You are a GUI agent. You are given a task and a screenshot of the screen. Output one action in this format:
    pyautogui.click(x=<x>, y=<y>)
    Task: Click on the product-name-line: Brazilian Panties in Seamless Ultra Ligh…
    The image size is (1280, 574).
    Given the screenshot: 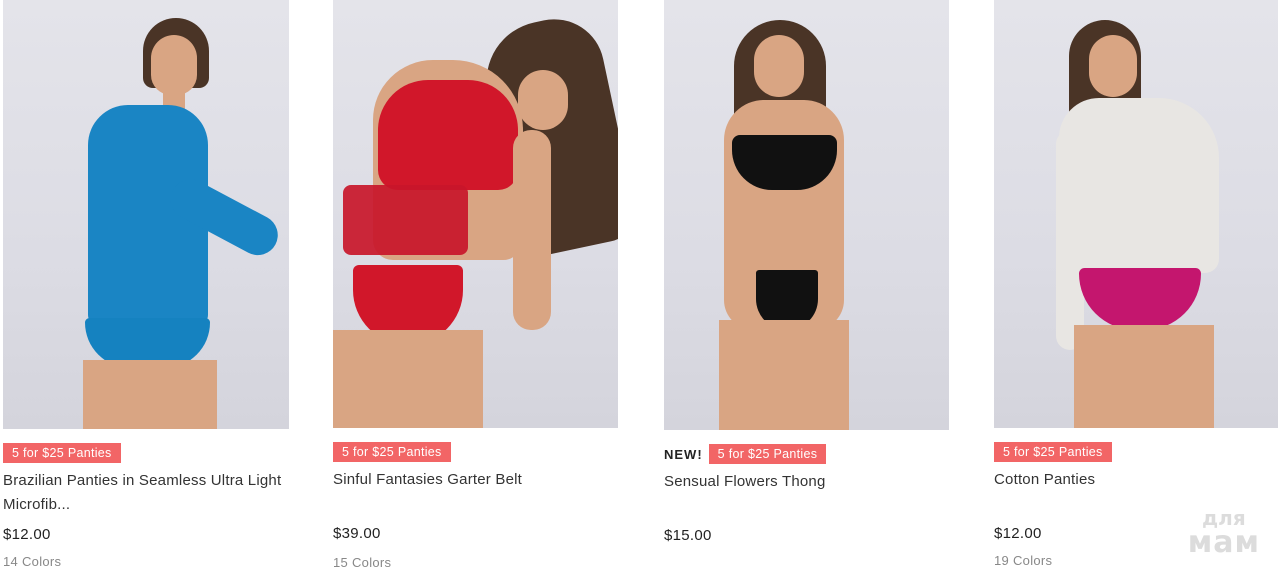 What is the action you would take?
    pyautogui.click(x=148, y=481)
    